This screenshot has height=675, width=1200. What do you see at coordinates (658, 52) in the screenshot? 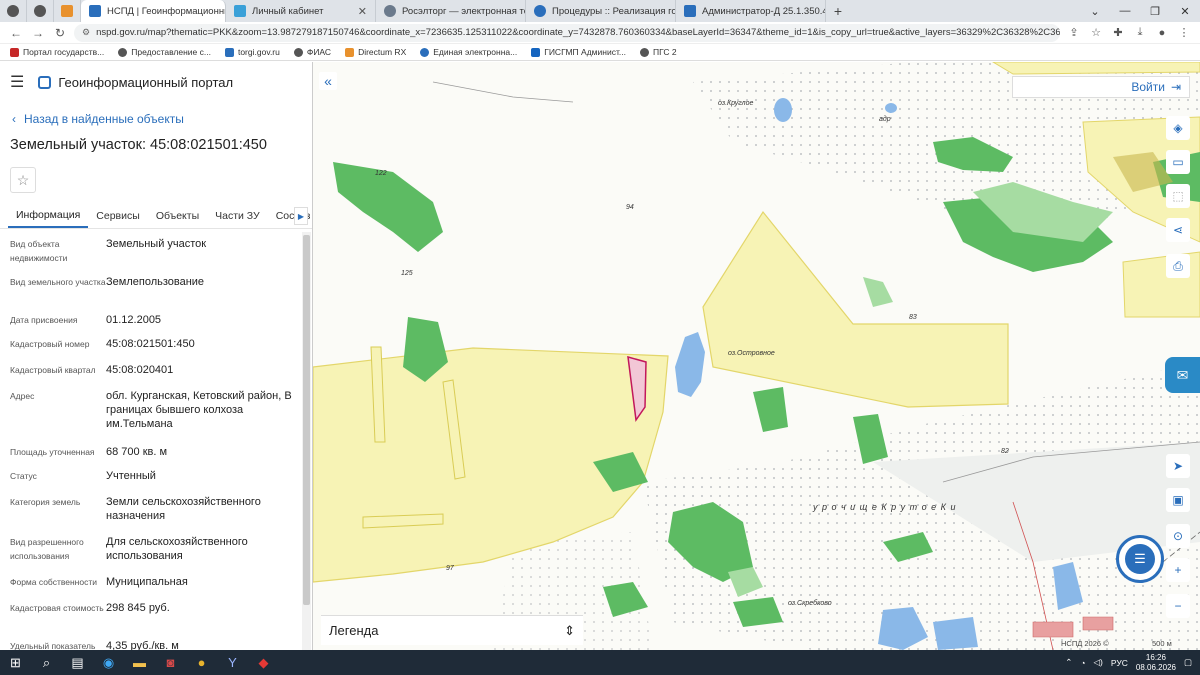
I see `bookmark-item: ПГС 2` at bounding box center [658, 52].